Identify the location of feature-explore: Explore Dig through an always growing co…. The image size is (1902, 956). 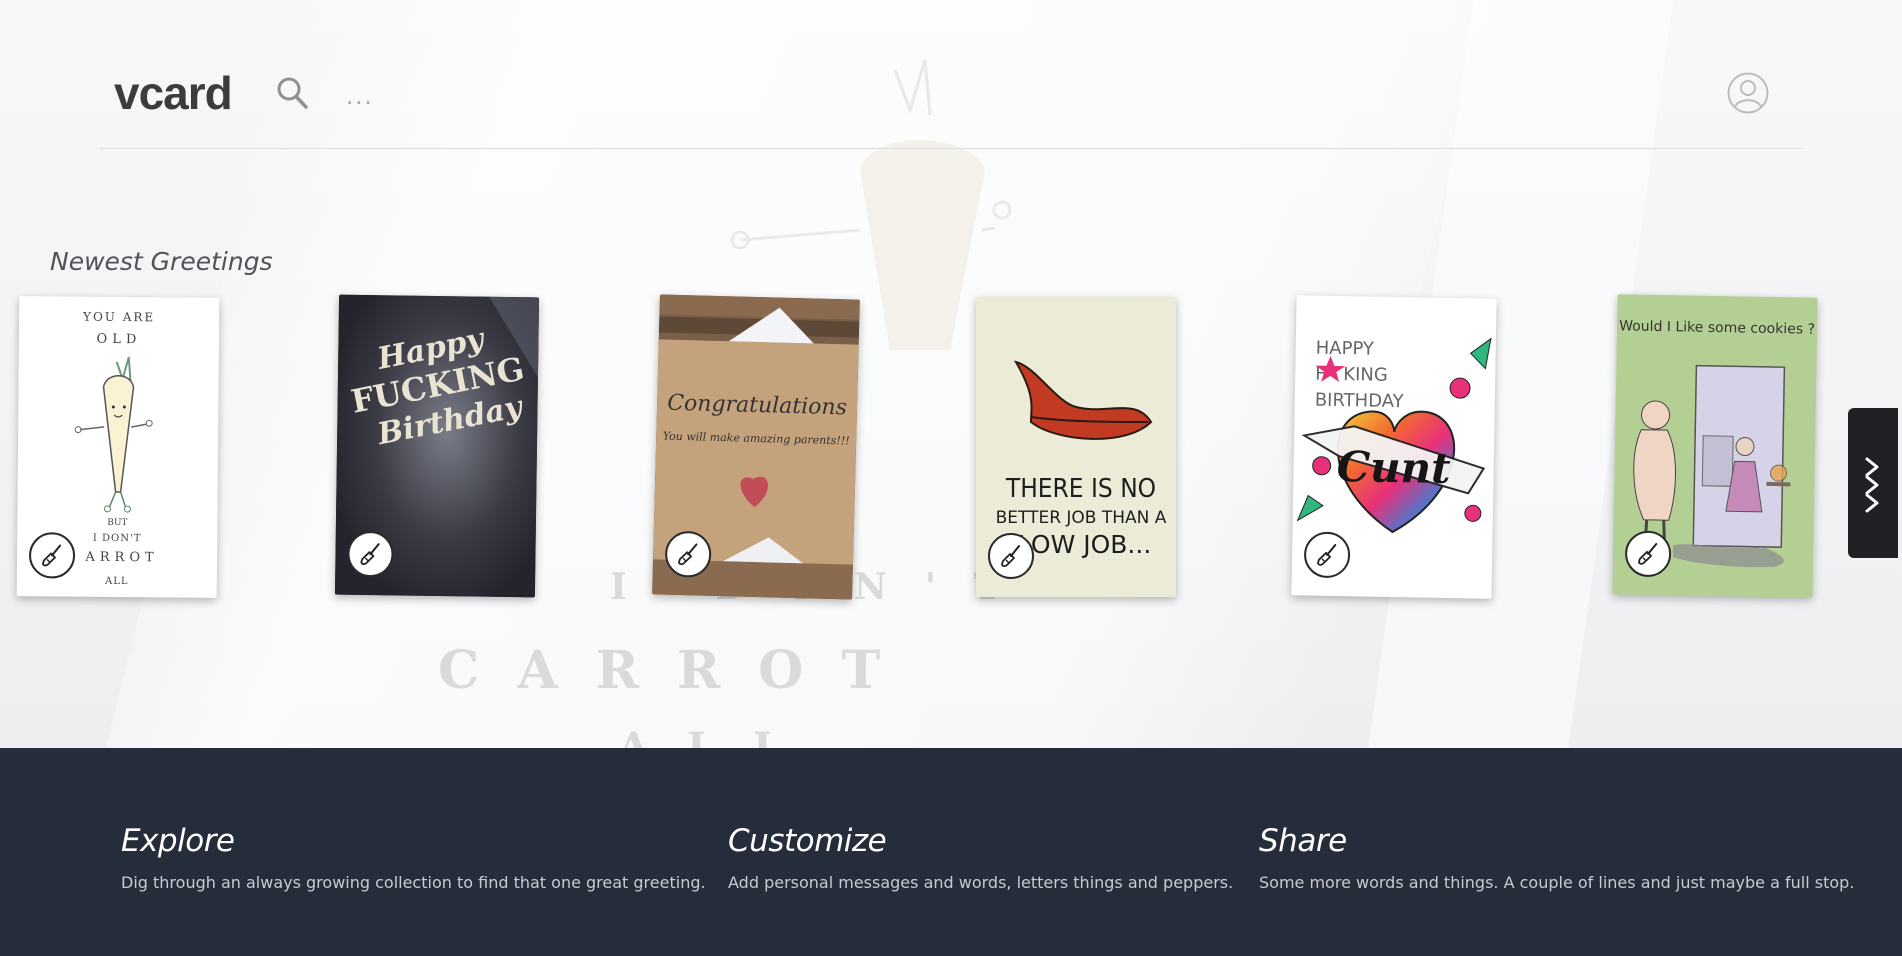
(413, 857).